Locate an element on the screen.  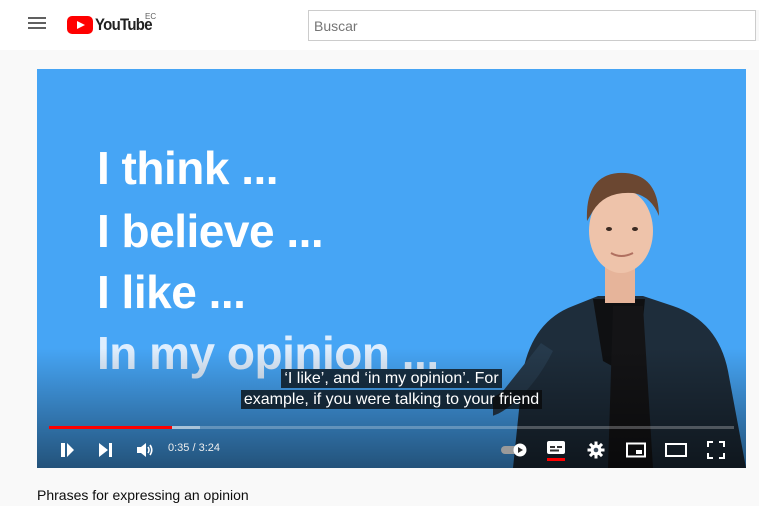
fullscreen-button is located at coordinates (716, 450).